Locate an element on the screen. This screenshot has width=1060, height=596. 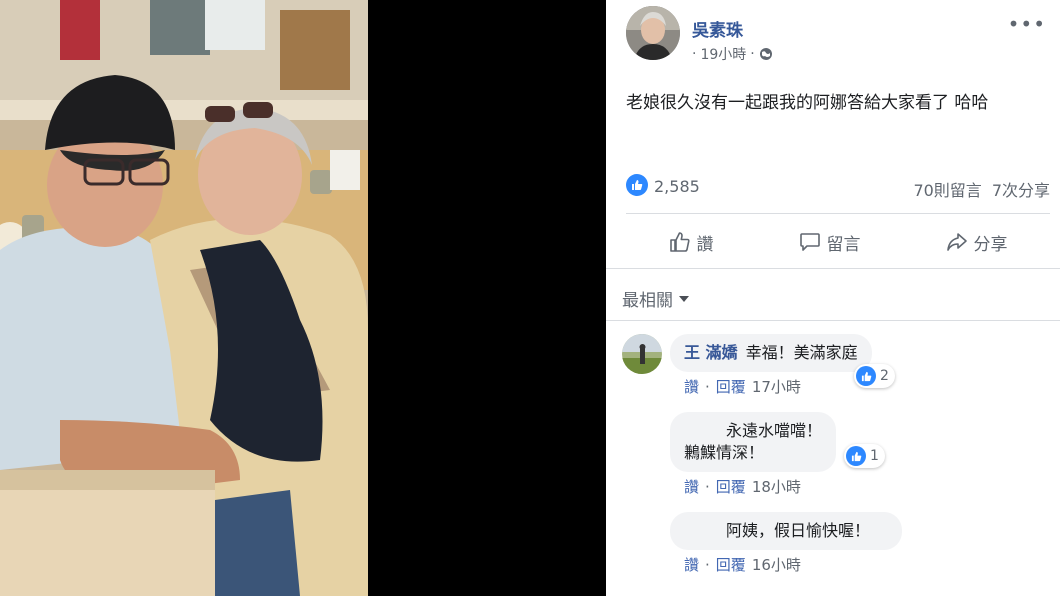
like-button-label: 讚 is located at coordinates (705, 244).